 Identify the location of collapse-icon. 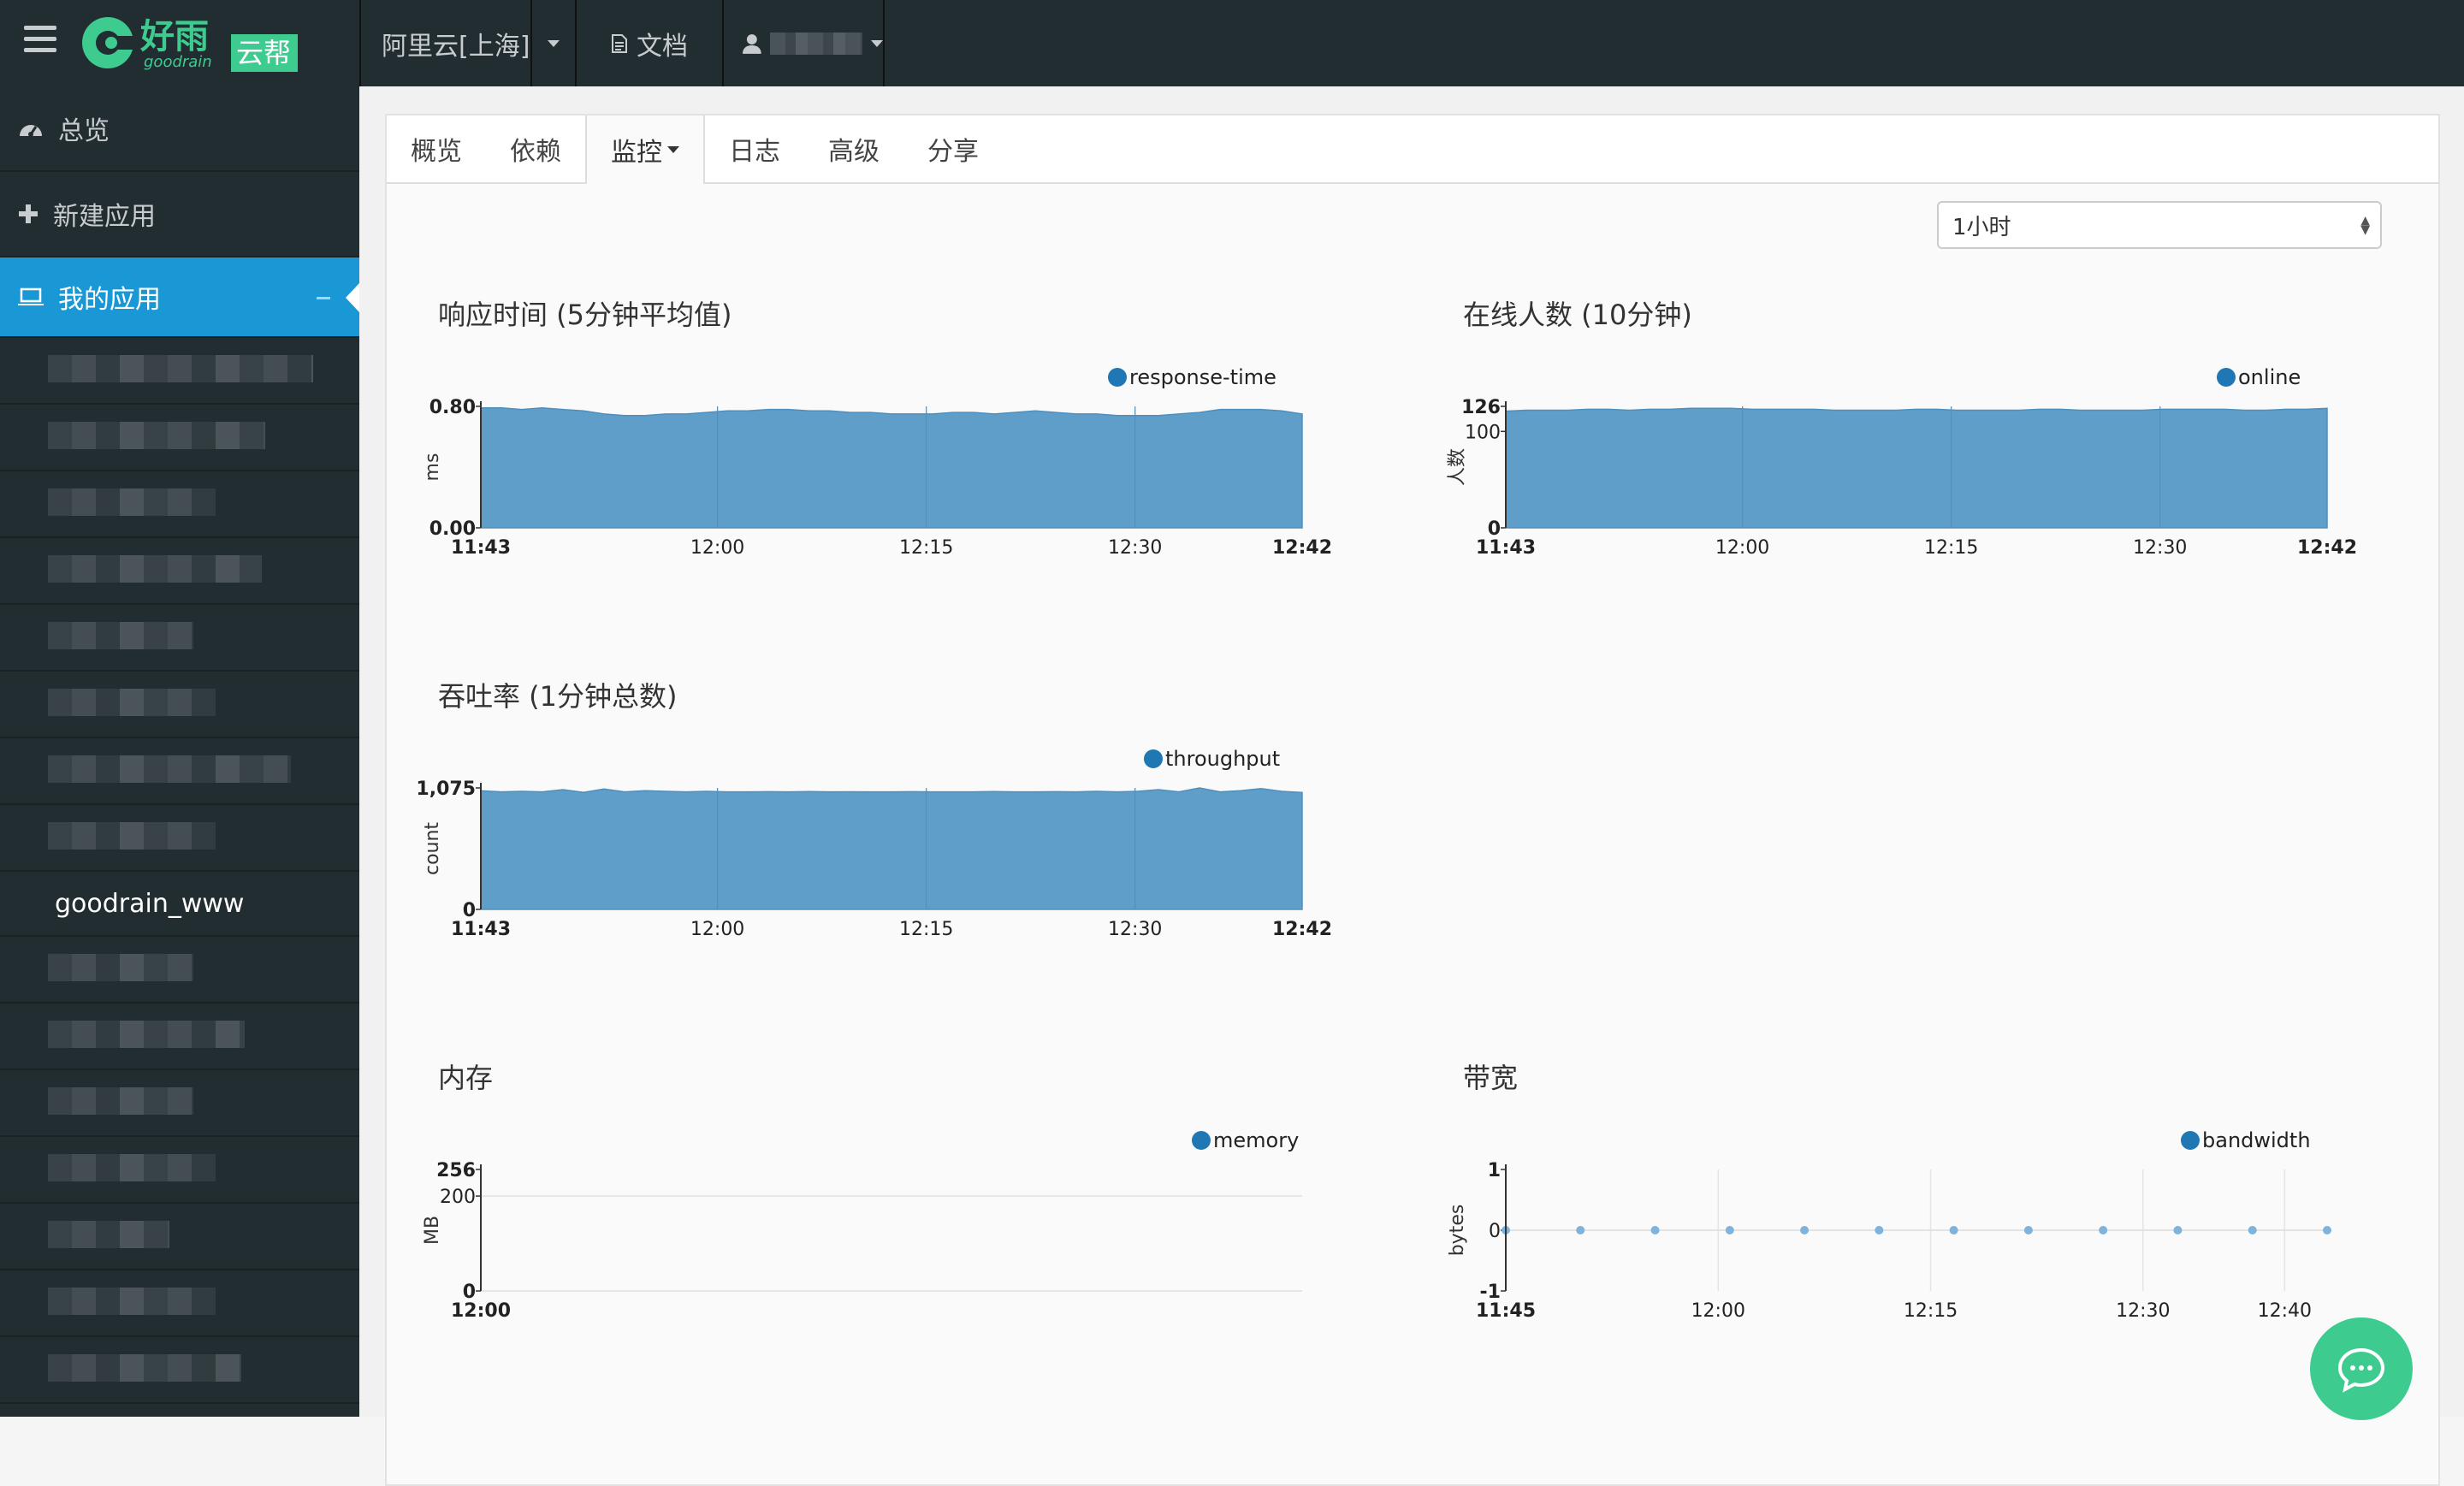
(323, 298).